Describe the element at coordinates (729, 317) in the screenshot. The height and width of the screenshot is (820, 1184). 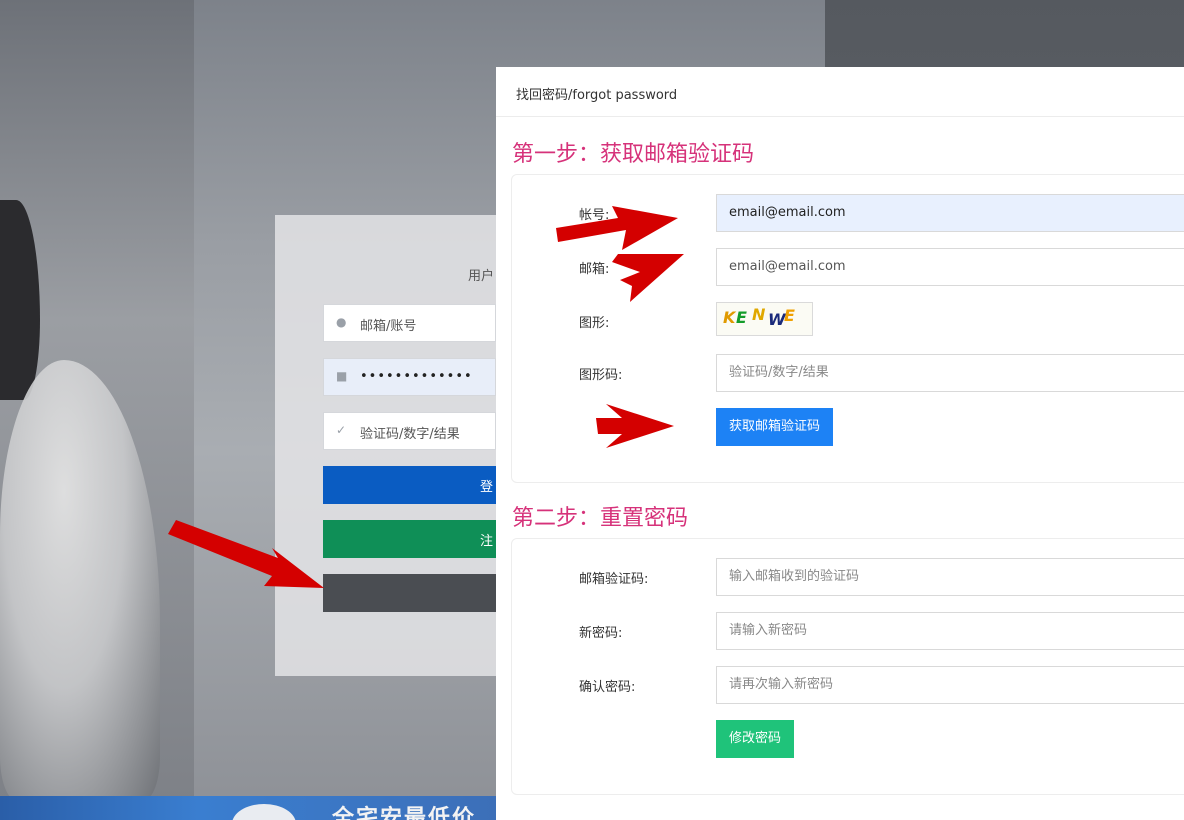
I see `captcha-char: K` at that location.